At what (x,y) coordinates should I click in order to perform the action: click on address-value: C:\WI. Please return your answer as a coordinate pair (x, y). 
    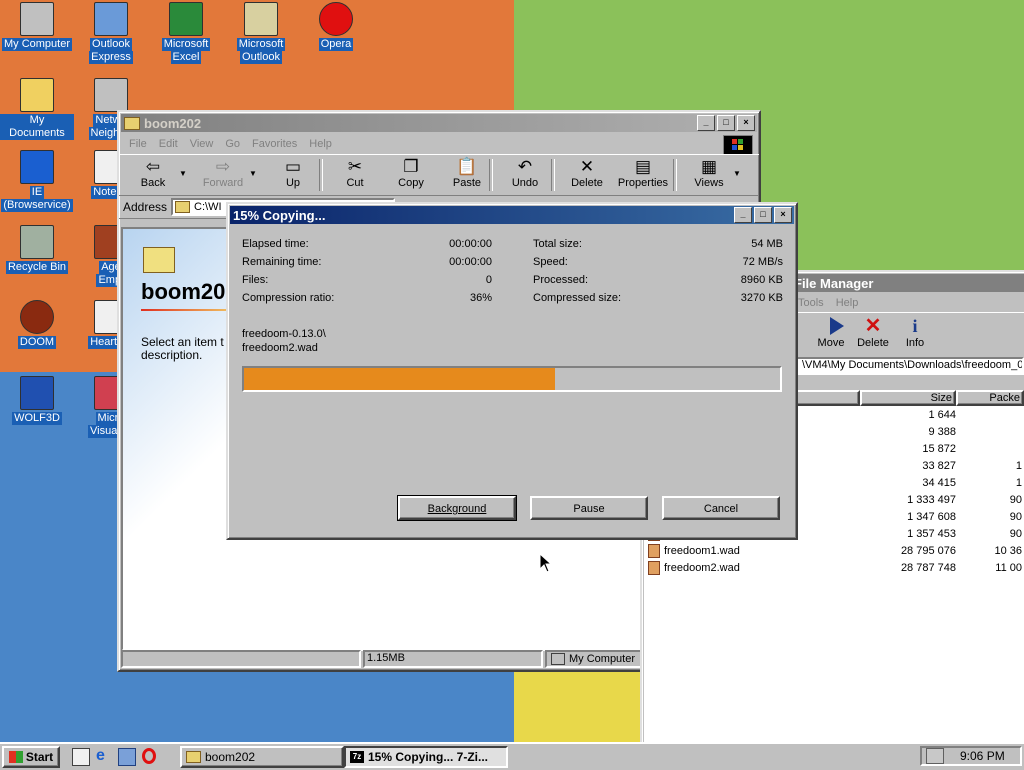
    Looking at the image, I should click on (208, 207).